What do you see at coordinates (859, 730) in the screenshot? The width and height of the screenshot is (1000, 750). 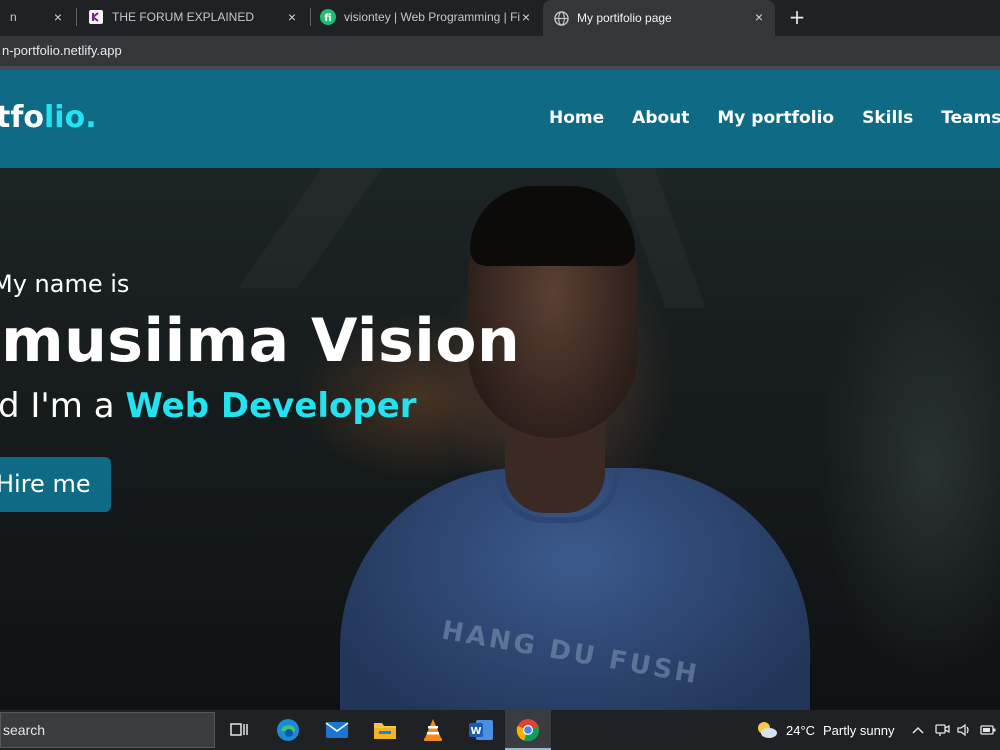 I see `weather-condition: Partly sunny` at bounding box center [859, 730].